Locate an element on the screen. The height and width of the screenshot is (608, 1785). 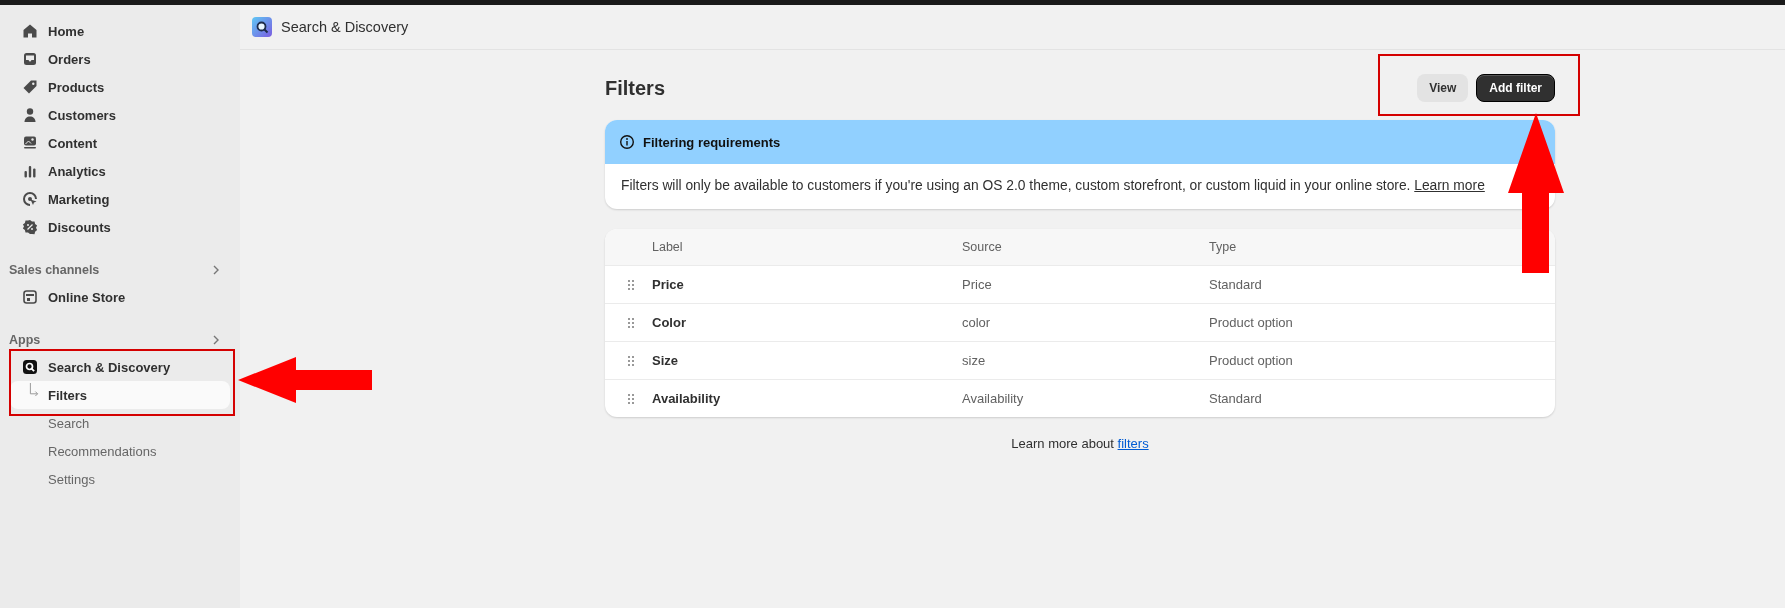
chart-icon is located at coordinates (30, 171).